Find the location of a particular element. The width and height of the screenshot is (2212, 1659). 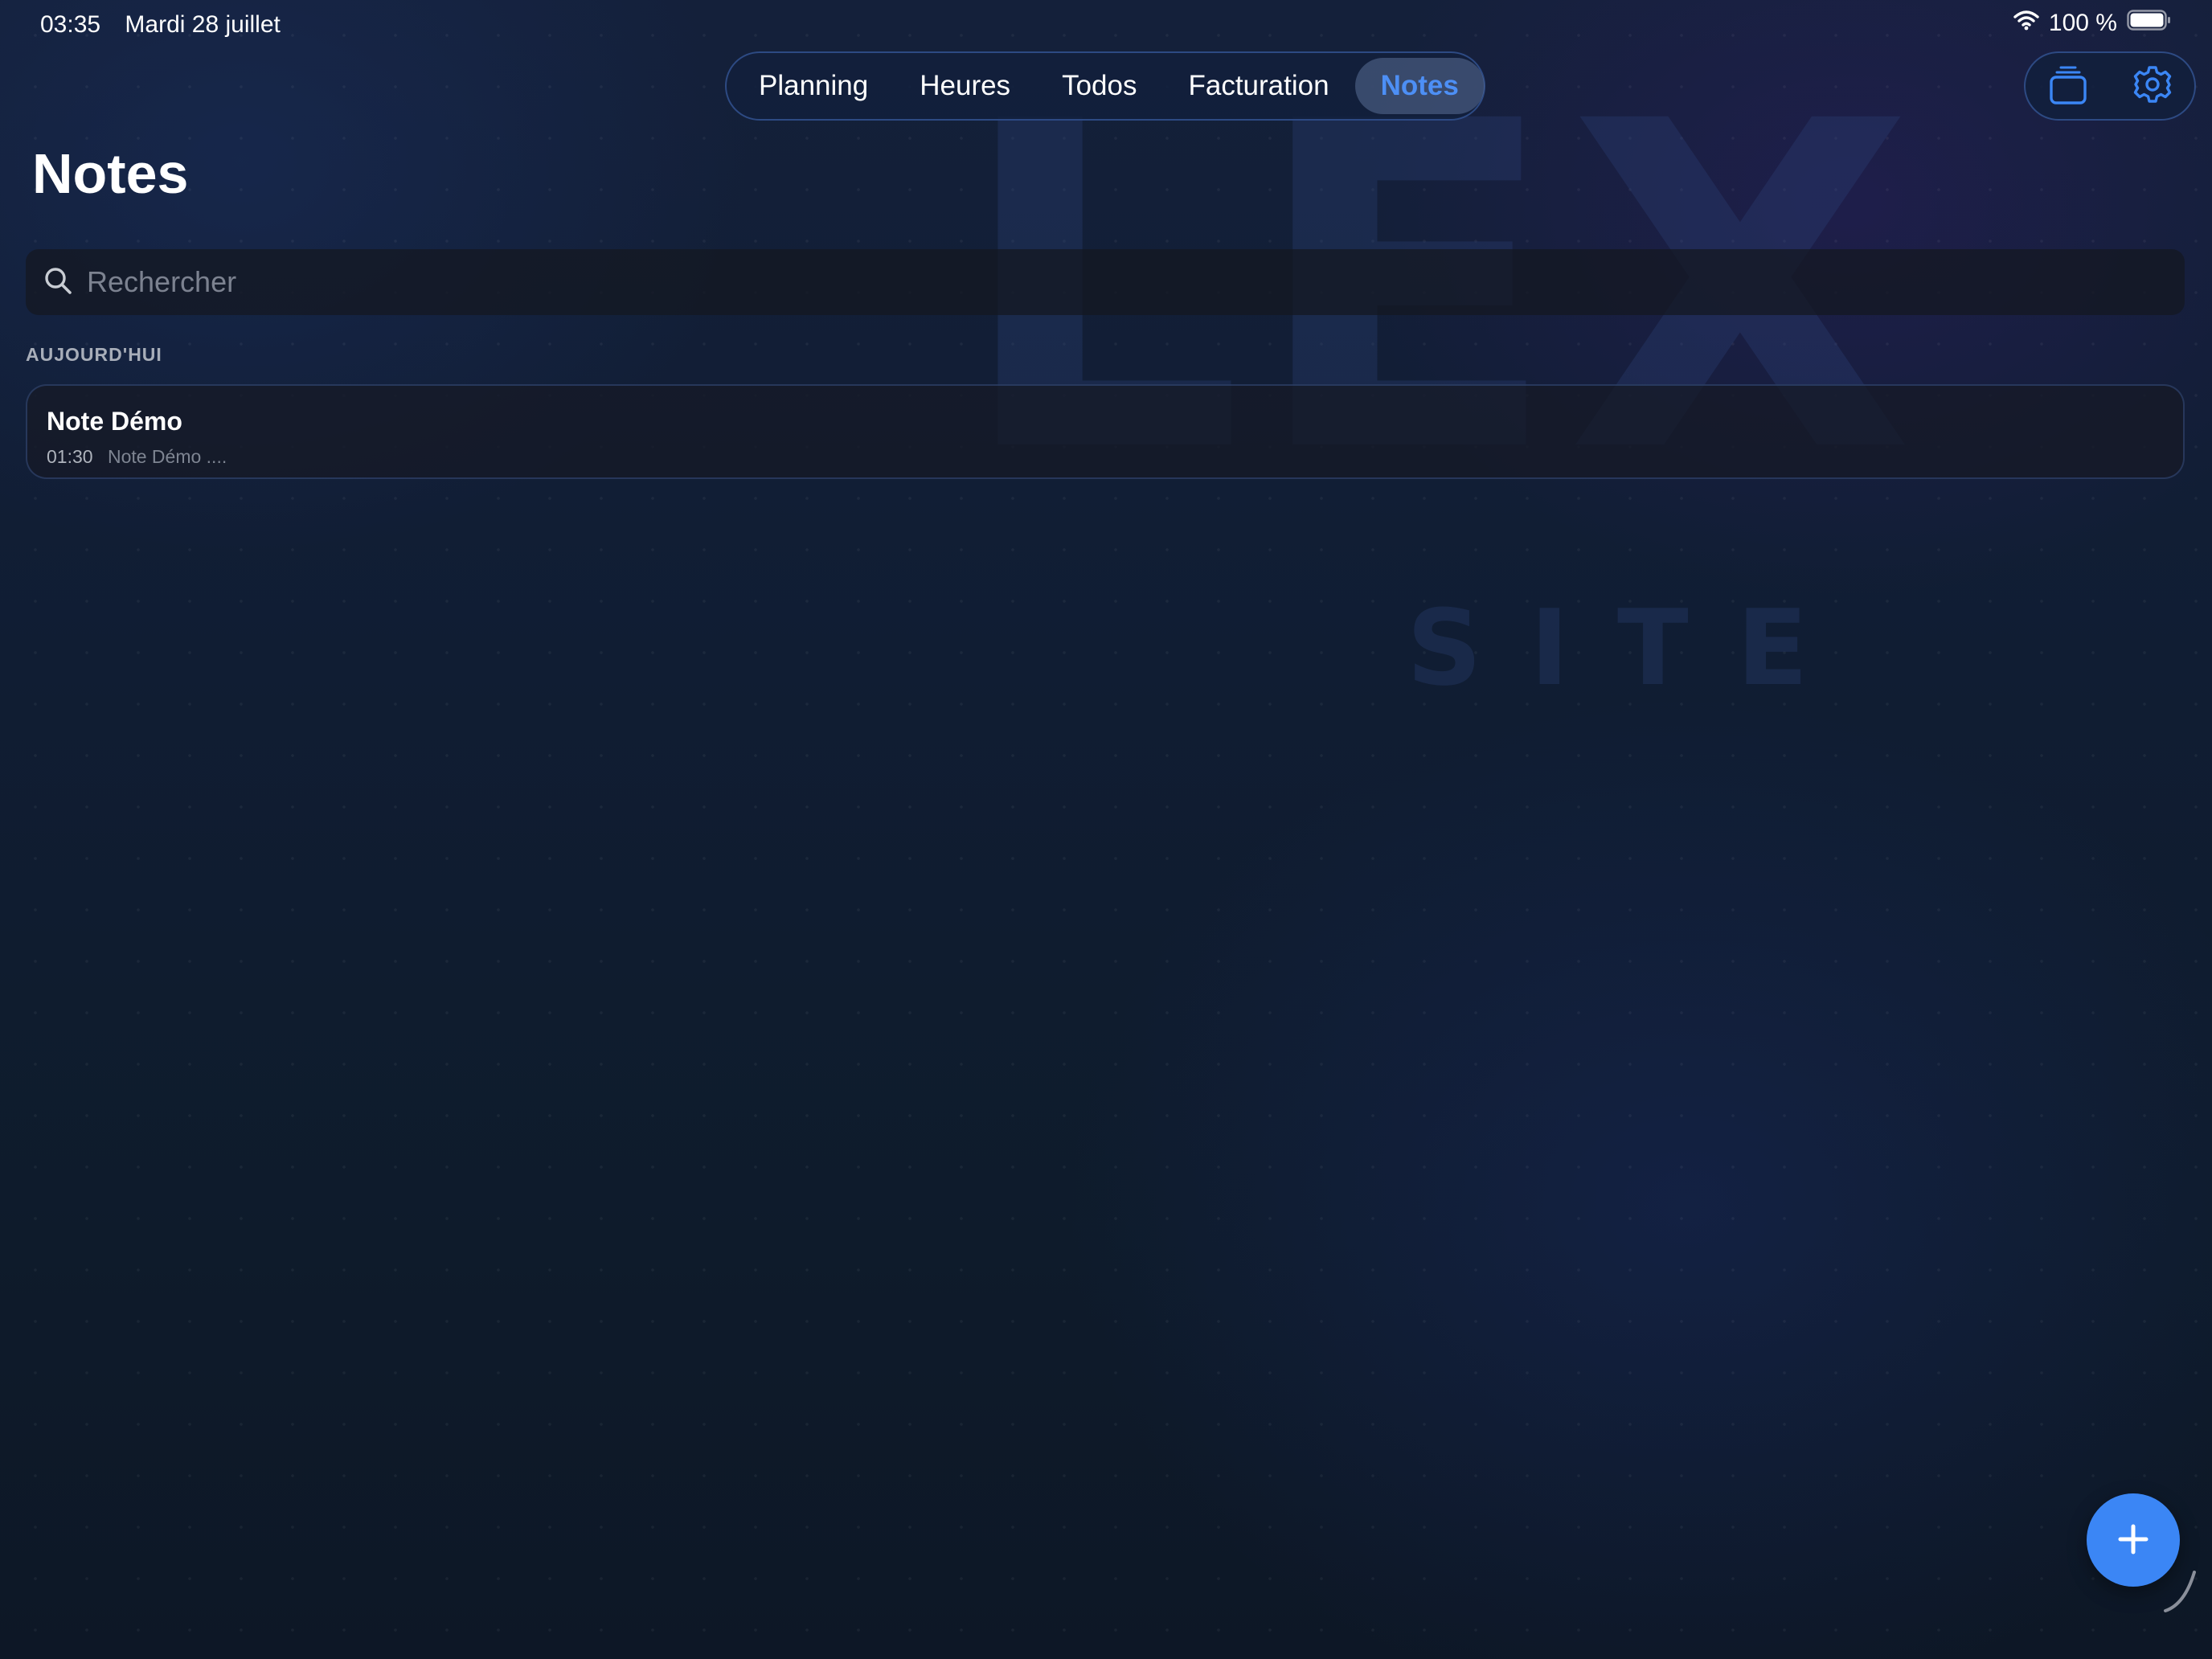

tab-notes: Notes is located at coordinates (1419, 86).